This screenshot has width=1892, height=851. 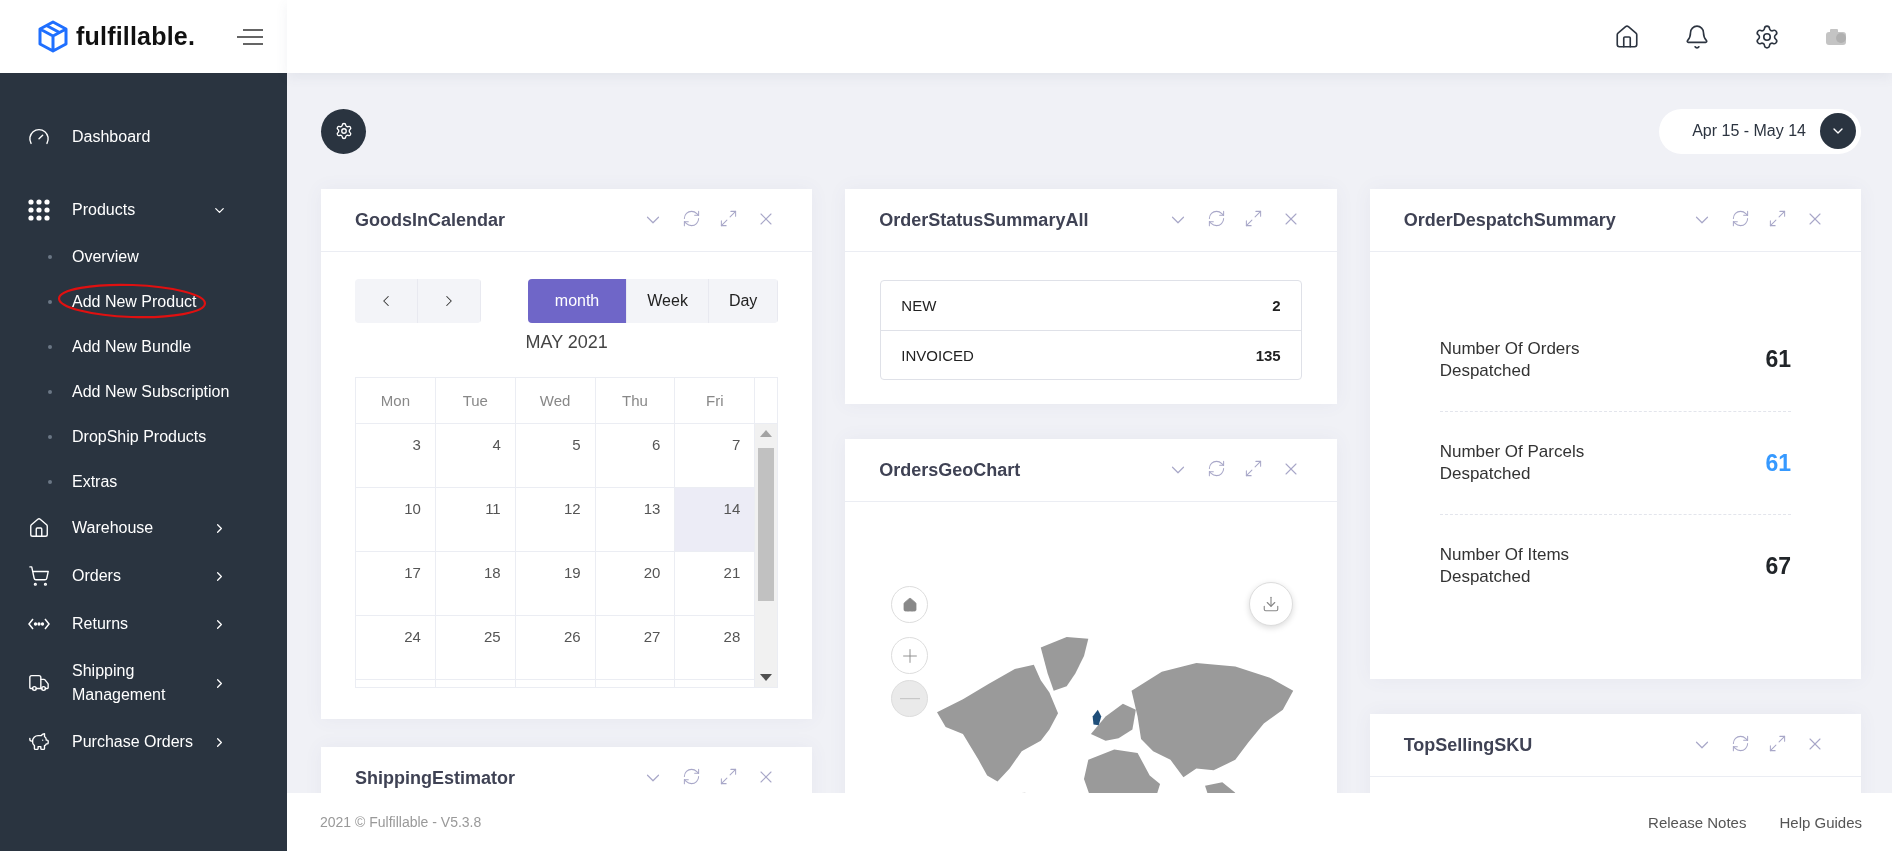 I want to click on dots-grid-icon, so click(x=39, y=210).